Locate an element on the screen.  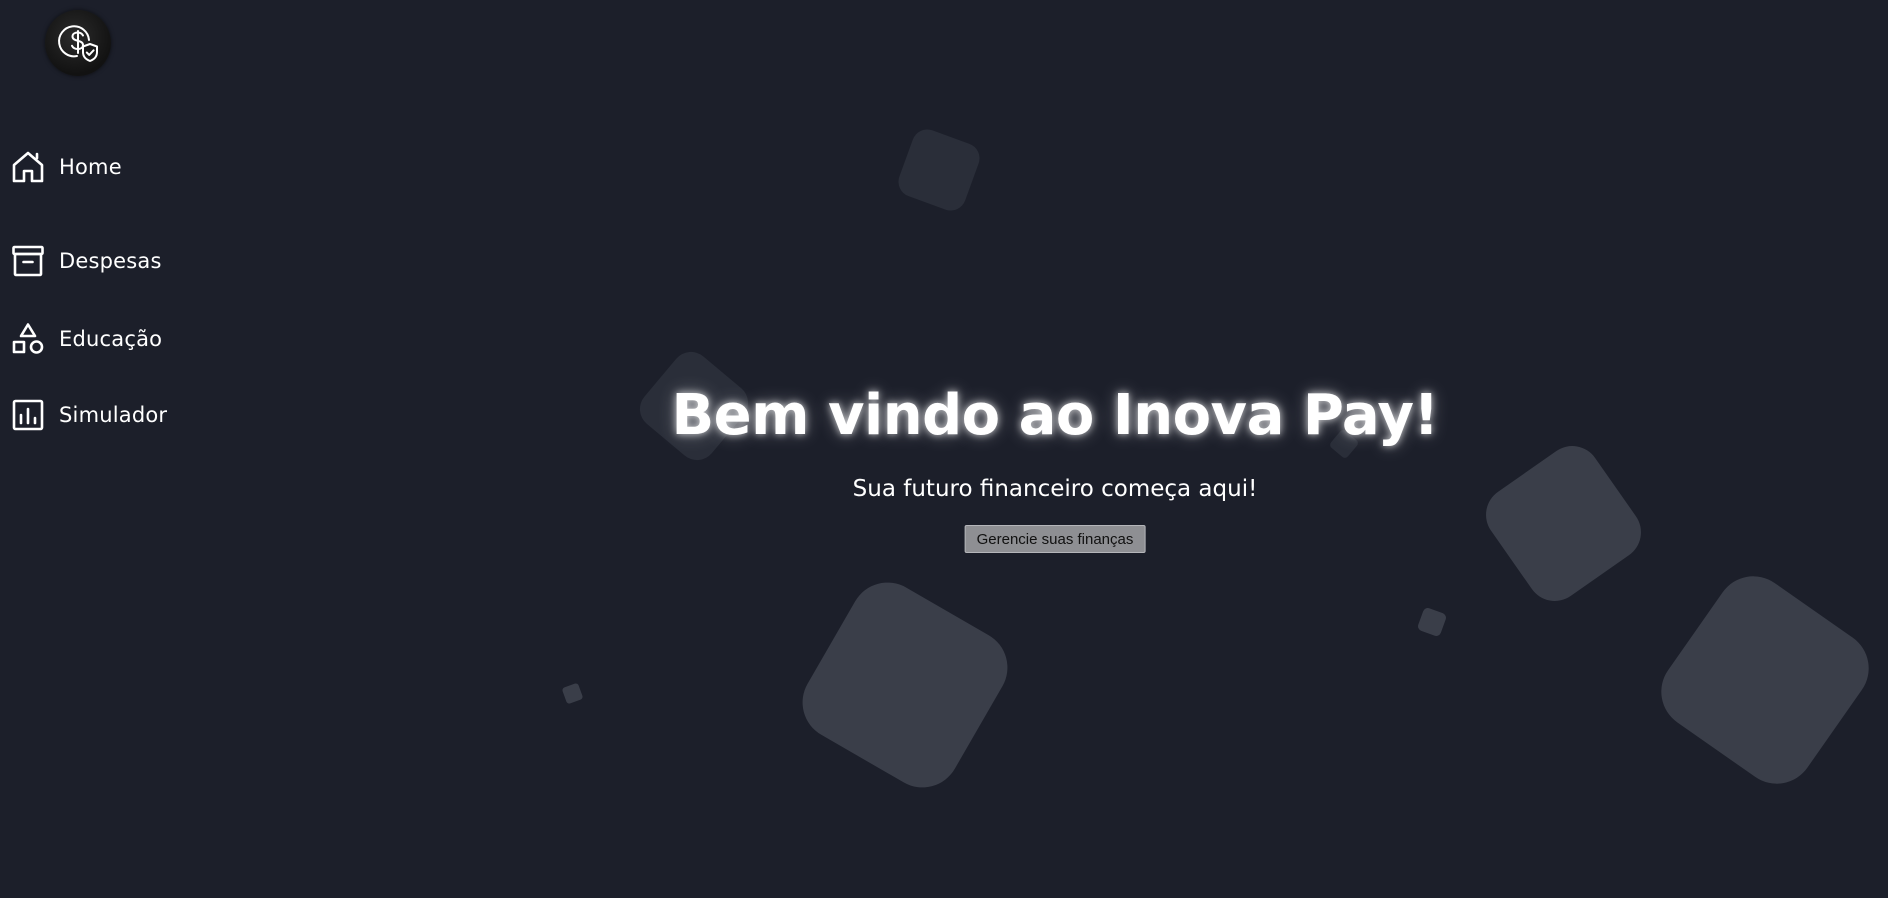
sidebar-item-label: Home is located at coordinates (90, 167).